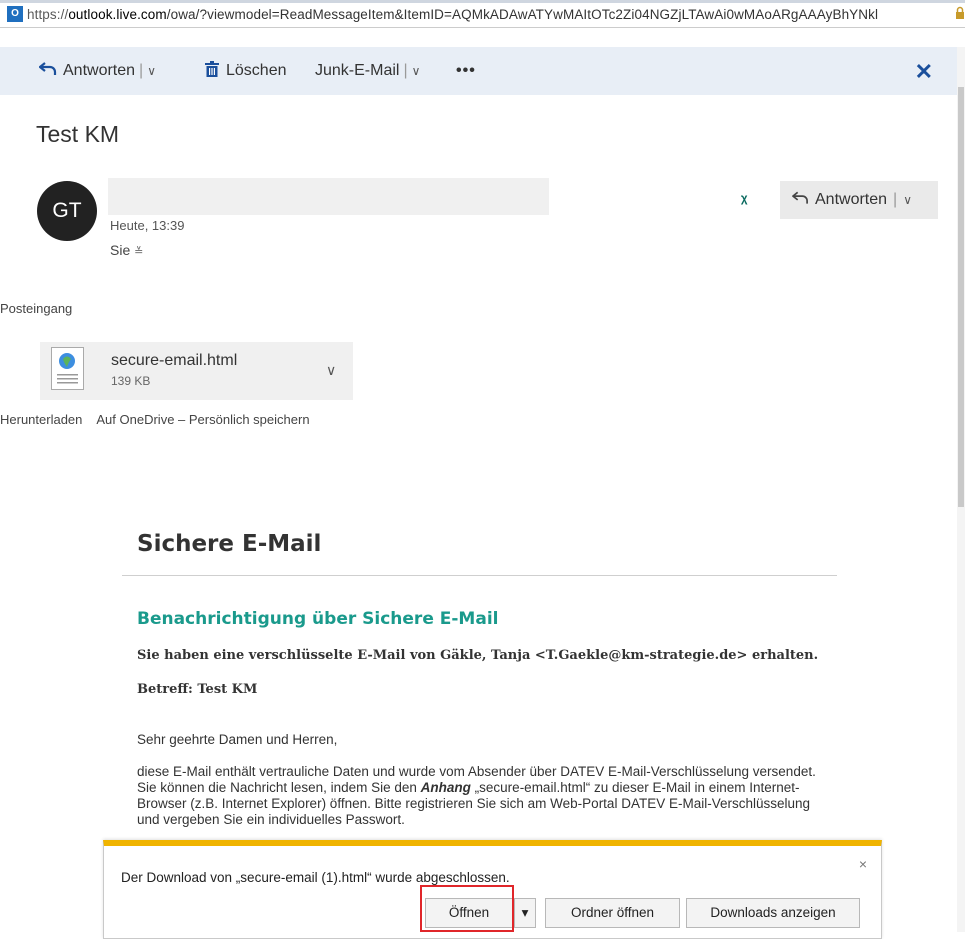  I want to click on outlook-favicon-icon: O, so click(15, 14).